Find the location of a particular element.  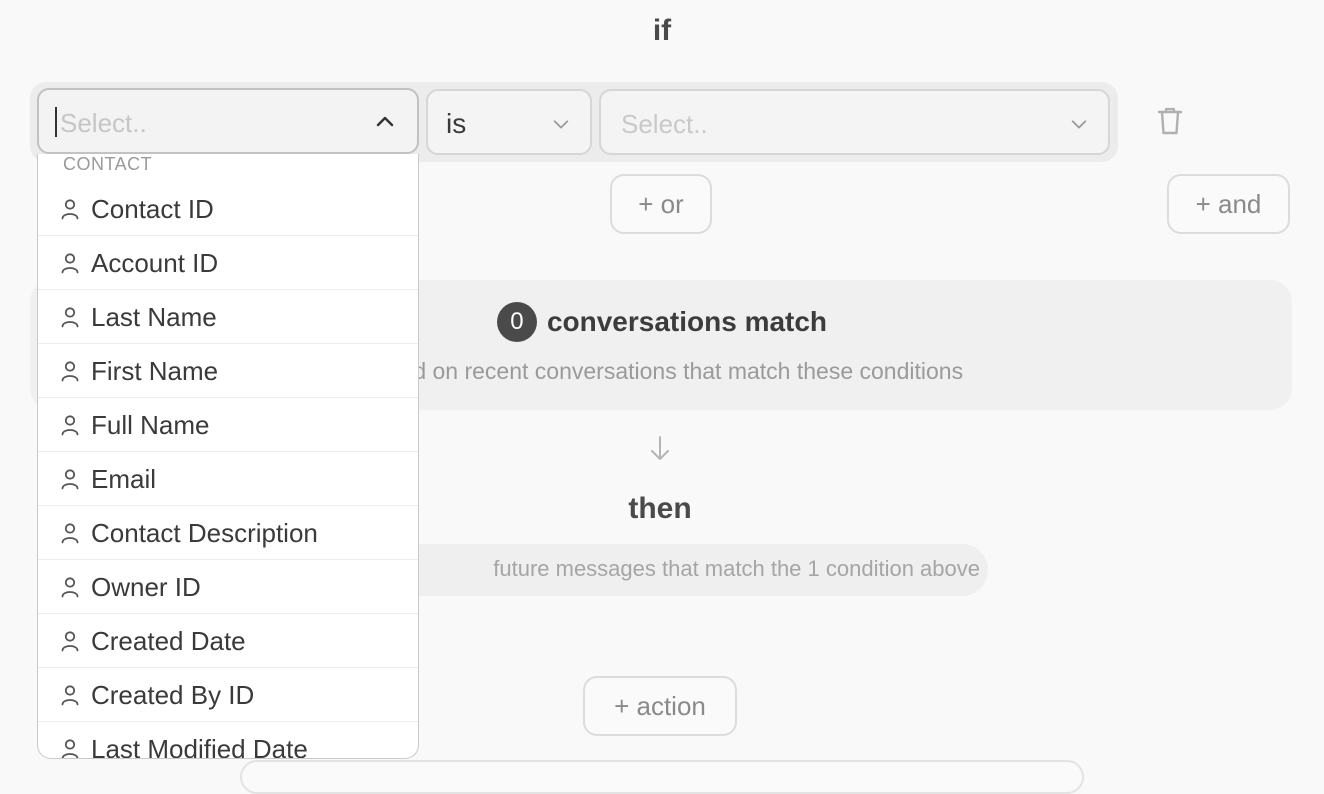

text-caret is located at coordinates (56, 122).